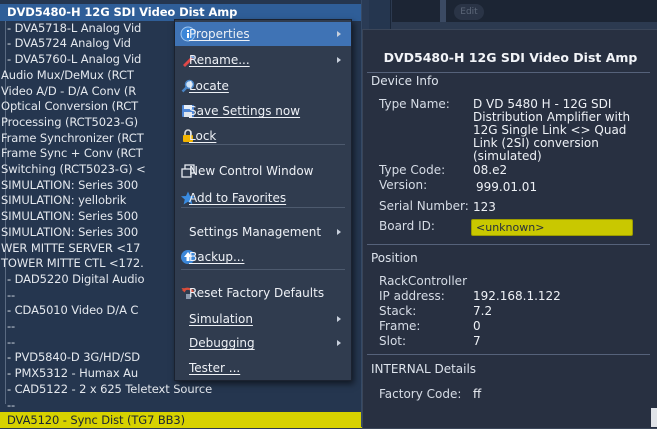 Image resolution: width=657 pixels, height=429 pixels. Describe the element at coordinates (424, 206) in the screenshot. I see `serial-number-label: Serial Number:` at that location.